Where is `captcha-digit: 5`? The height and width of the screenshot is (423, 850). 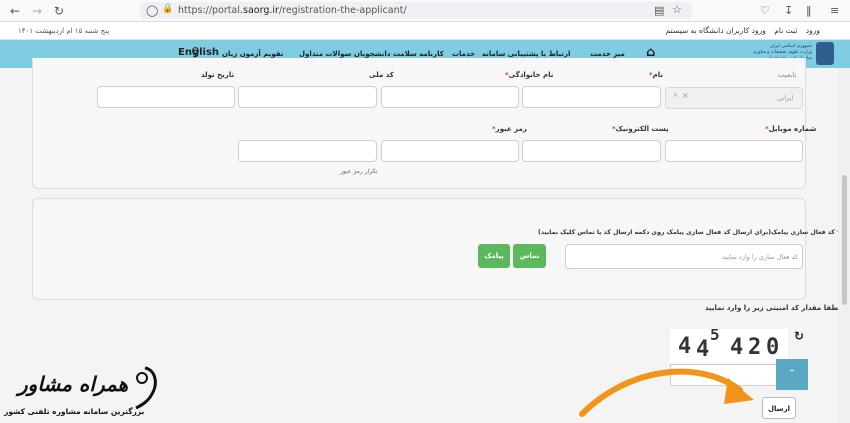
captcha-digit: 5 is located at coordinates (715, 336).